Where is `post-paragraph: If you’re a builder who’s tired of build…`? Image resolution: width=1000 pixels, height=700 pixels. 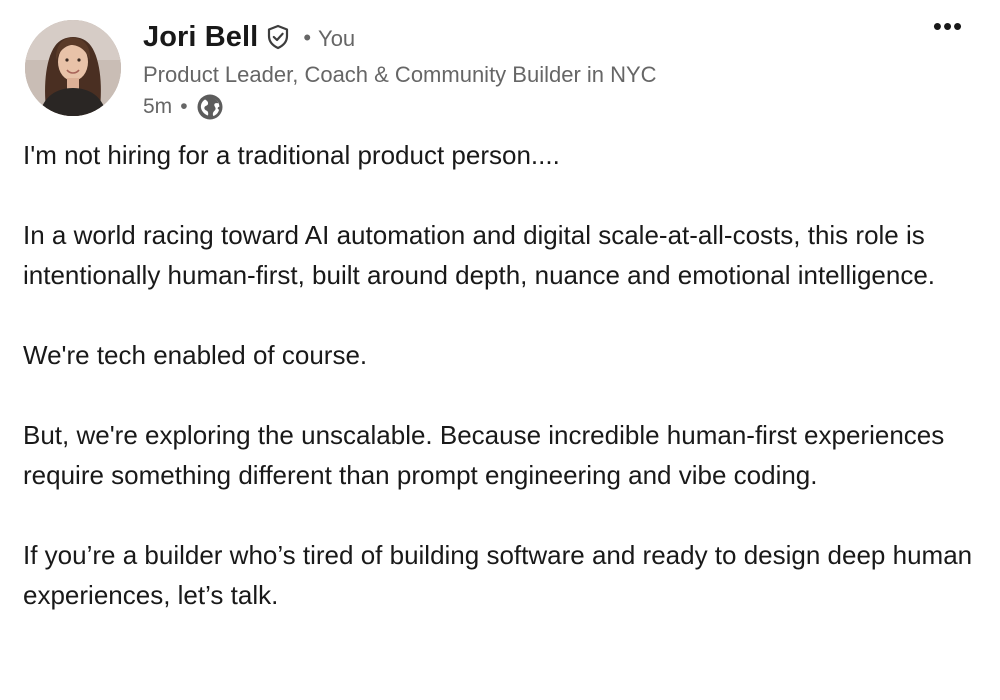 post-paragraph: If you’re a builder who’s tired of build… is located at coordinates (498, 575).